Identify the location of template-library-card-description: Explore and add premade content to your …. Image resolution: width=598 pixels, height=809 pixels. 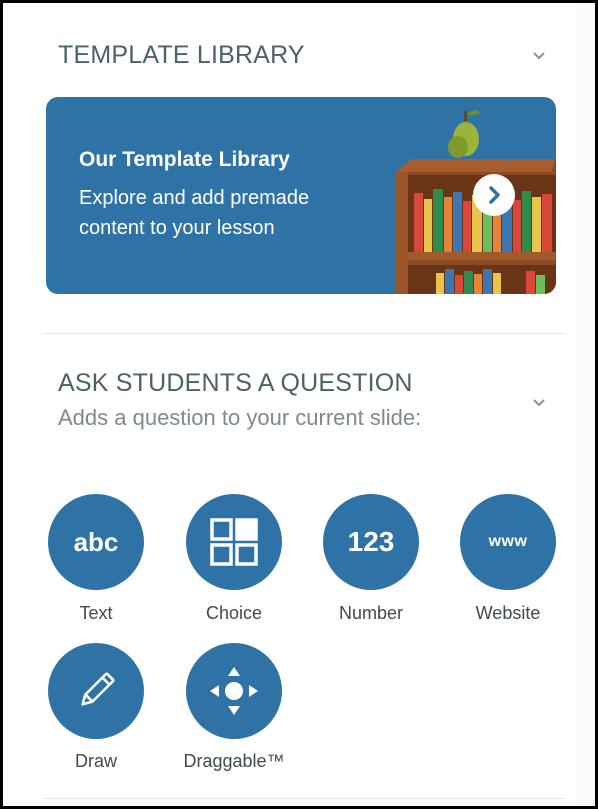
(194, 213).